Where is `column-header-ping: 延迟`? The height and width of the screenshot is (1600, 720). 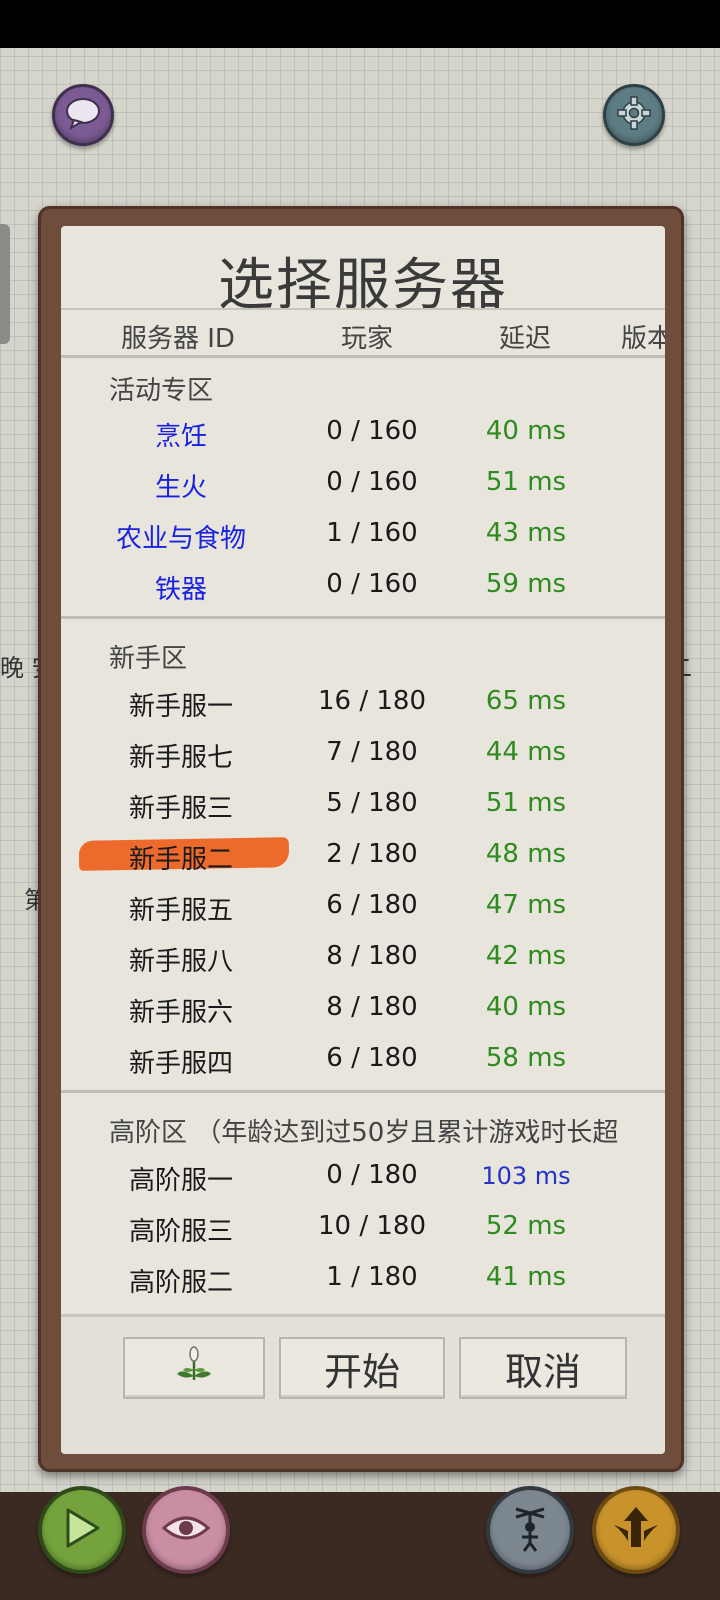
column-header-ping: 延迟 is located at coordinates (525, 339).